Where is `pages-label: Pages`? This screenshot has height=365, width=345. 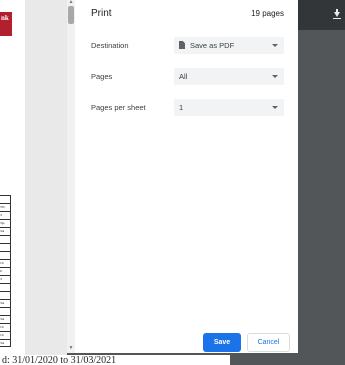 pages-label: Pages is located at coordinates (102, 76).